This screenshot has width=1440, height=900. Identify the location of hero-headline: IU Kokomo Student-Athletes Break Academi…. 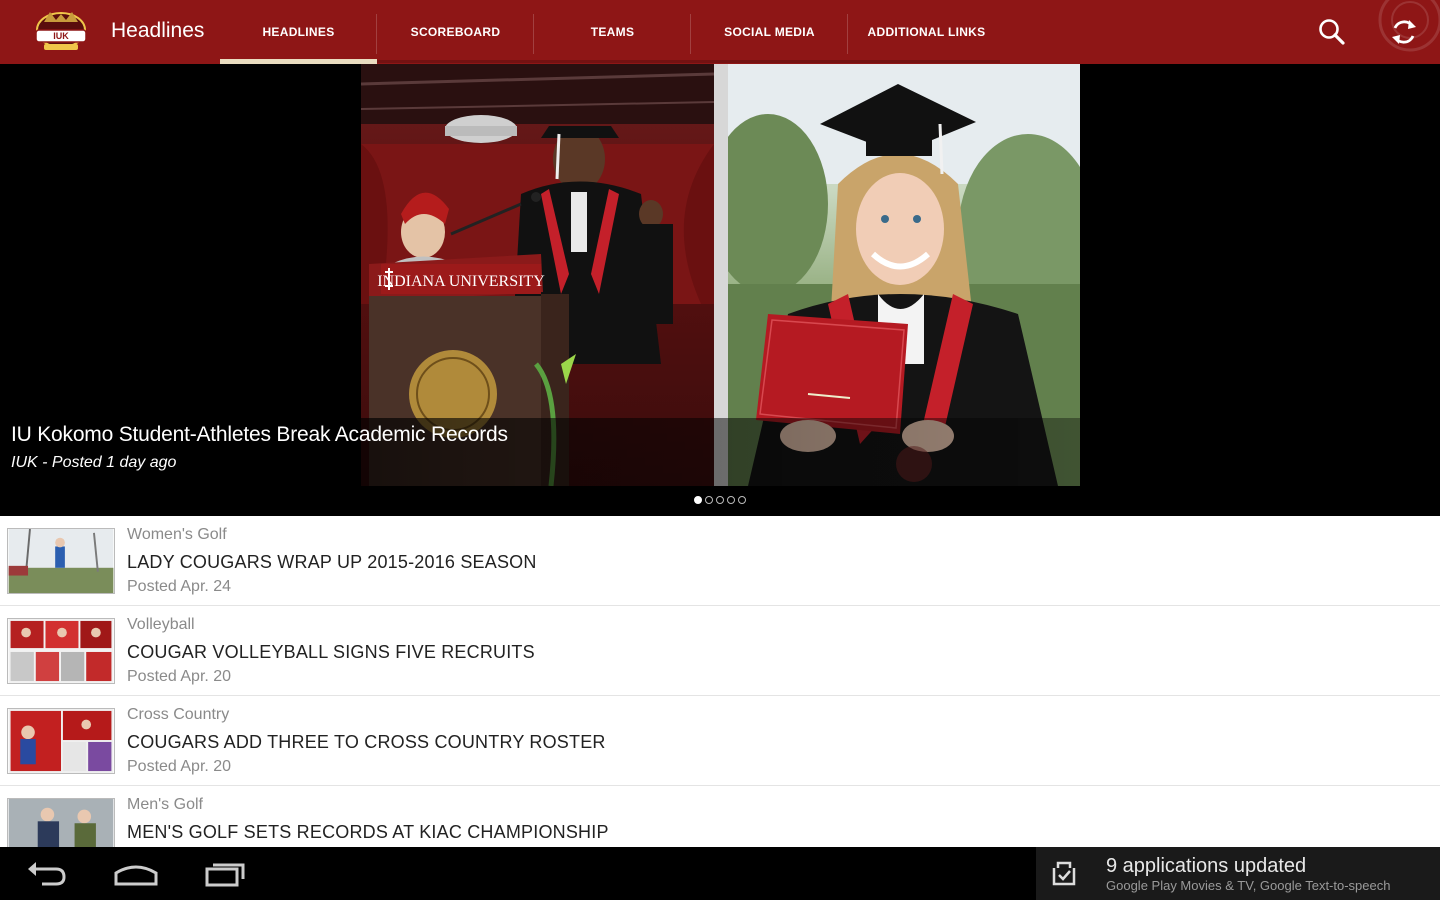
(259, 435).